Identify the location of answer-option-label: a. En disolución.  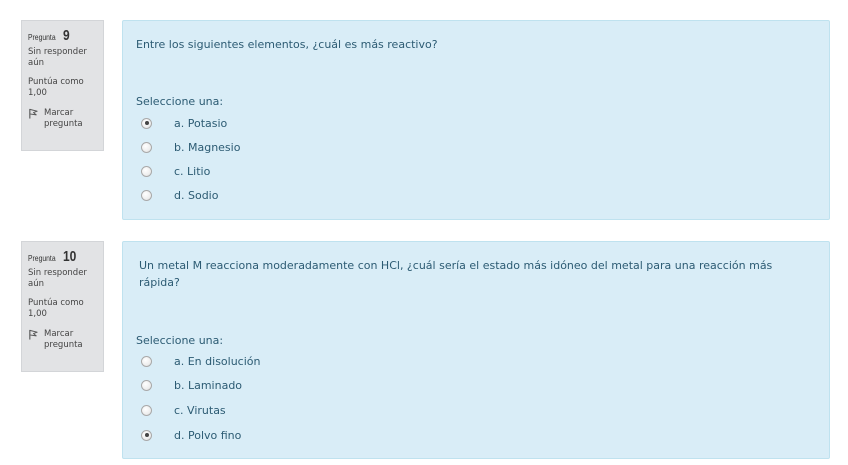
(217, 361).